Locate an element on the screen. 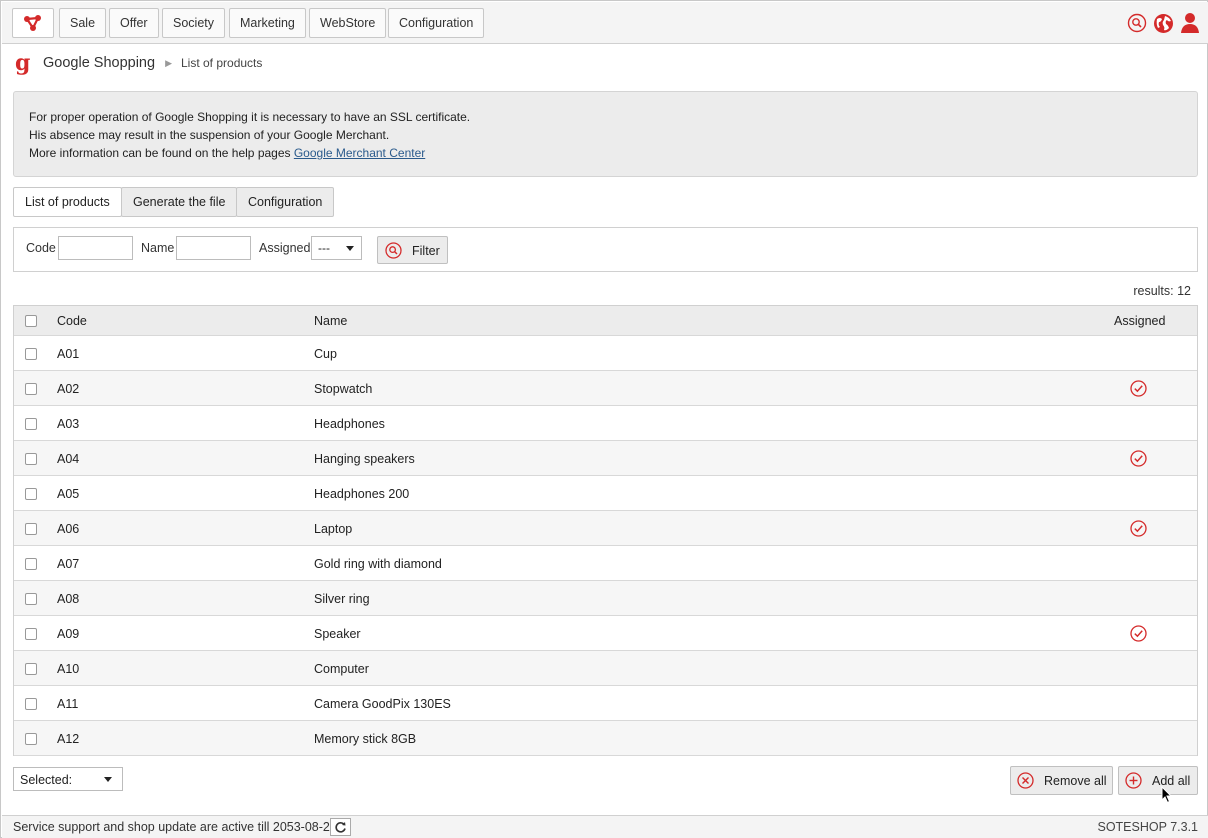 This screenshot has height=838, width=1208. breadcrumb-page: List of products is located at coordinates (222, 63).